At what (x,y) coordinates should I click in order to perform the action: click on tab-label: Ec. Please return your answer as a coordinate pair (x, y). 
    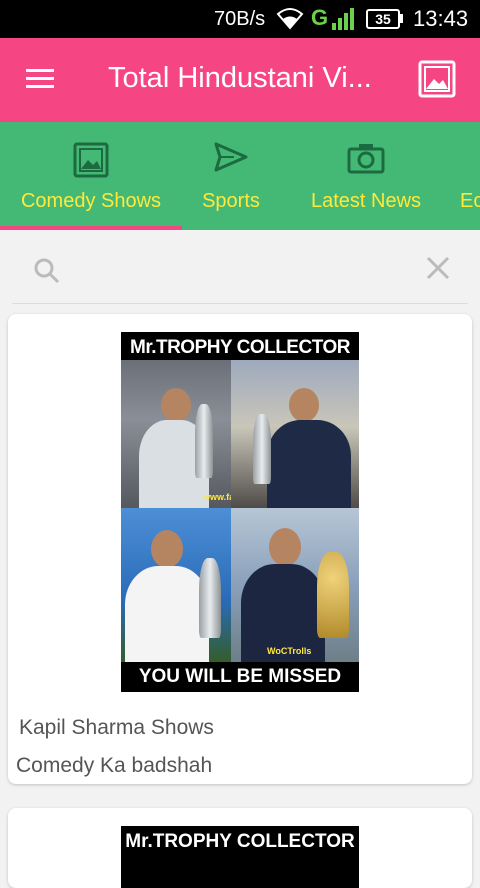
    Looking at the image, I should click on (470, 201).